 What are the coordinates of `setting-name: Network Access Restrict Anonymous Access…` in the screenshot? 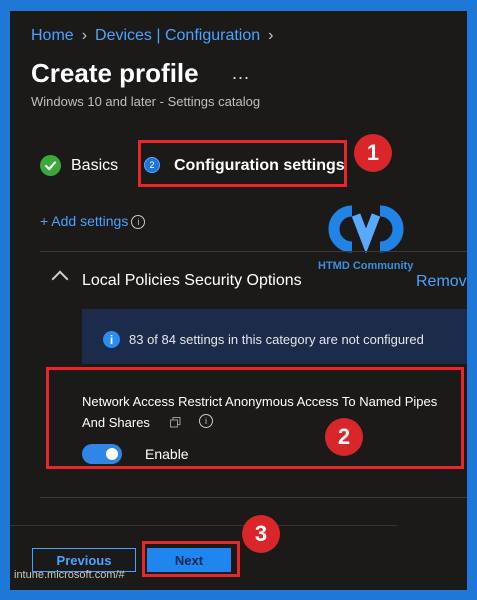 It's located at (274, 412).